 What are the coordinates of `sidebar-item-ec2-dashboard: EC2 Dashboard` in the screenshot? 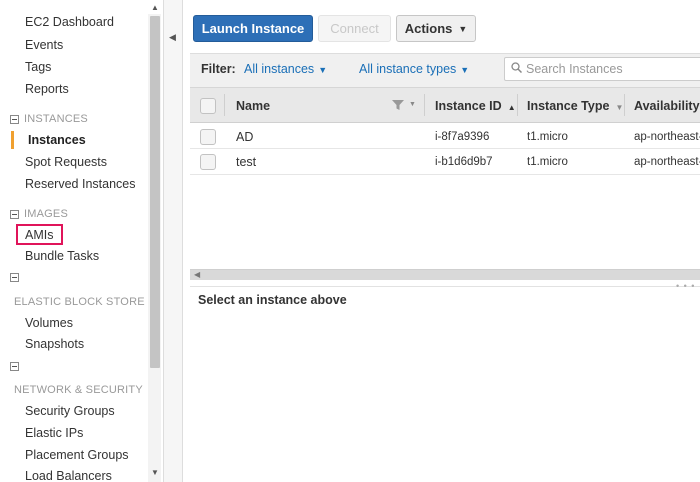 It's located at (69, 22).